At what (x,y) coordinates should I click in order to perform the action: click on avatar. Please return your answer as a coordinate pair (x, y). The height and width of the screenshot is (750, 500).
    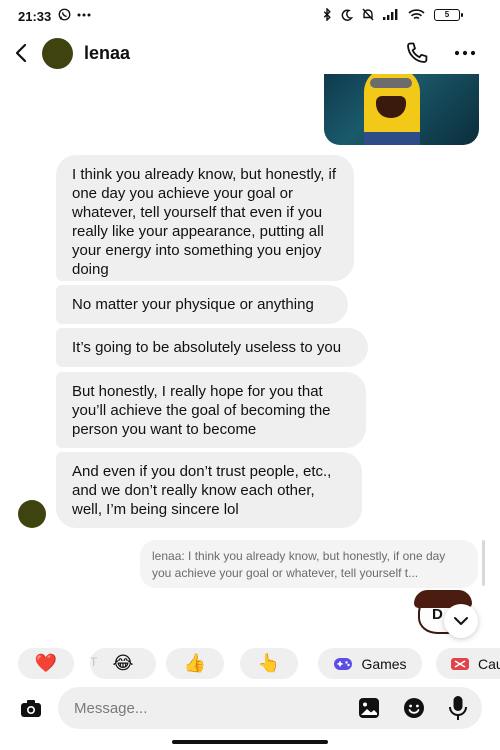
    Looking at the image, I should click on (57, 53).